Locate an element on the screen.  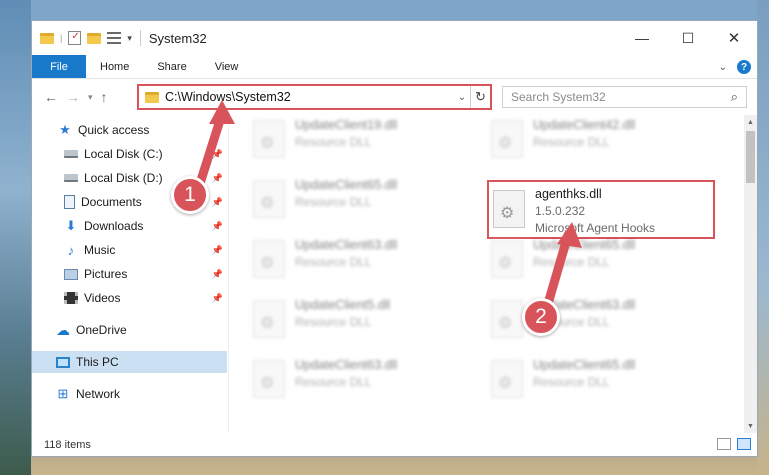
quick-access-toolbar: | ▾ is located at coordinates (82, 38).